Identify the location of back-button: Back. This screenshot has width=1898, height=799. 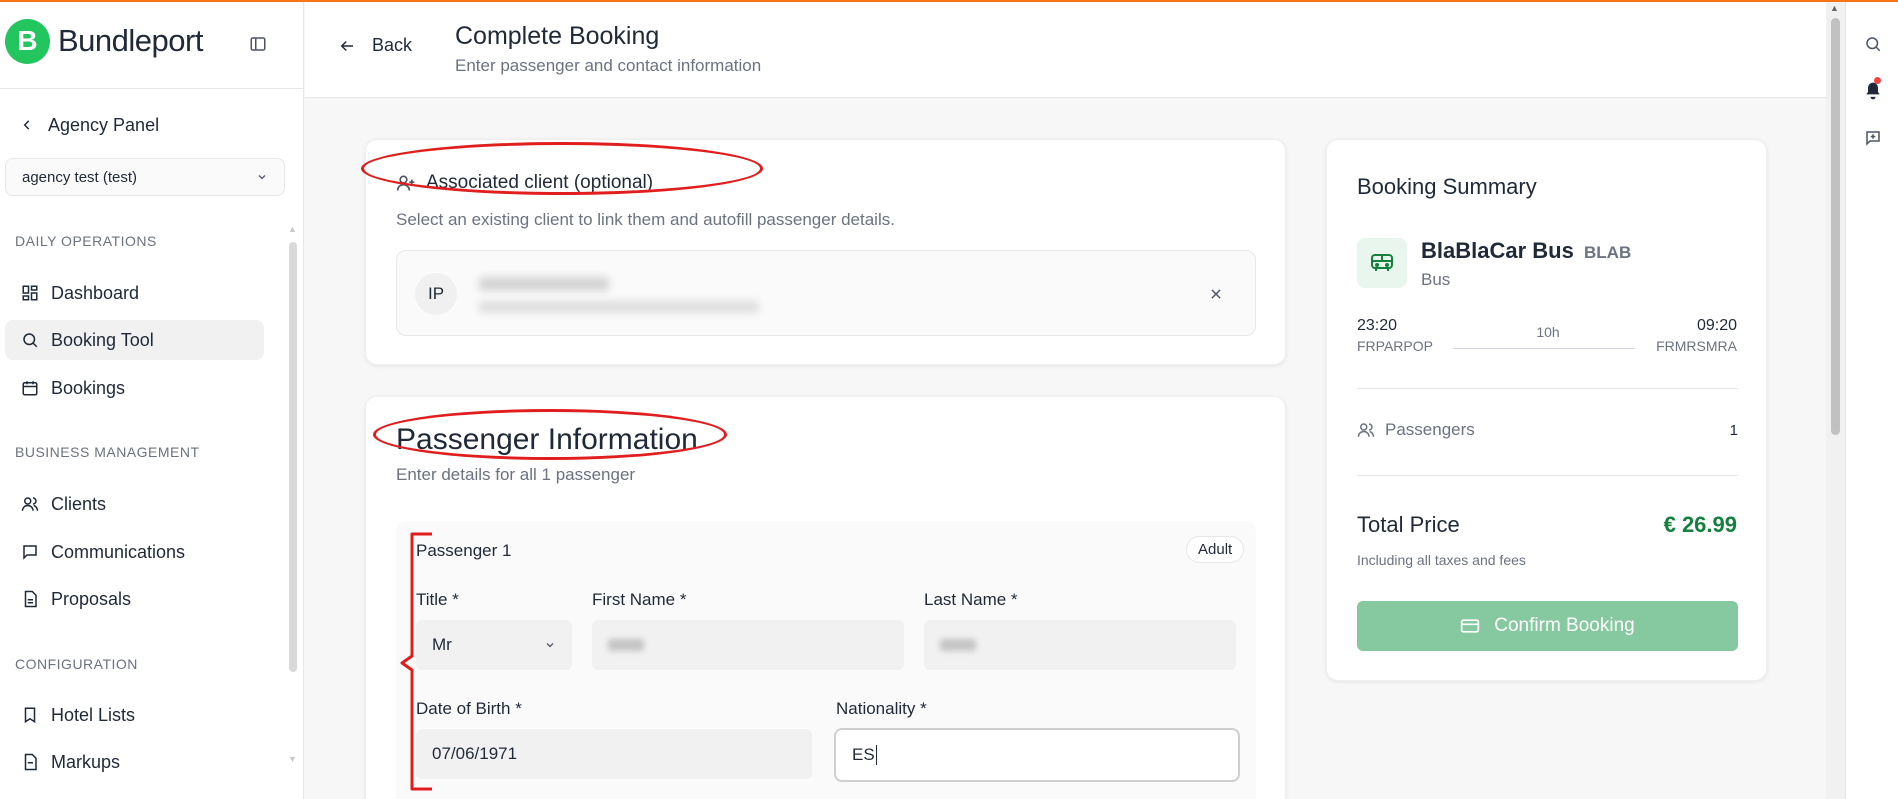
(375, 45).